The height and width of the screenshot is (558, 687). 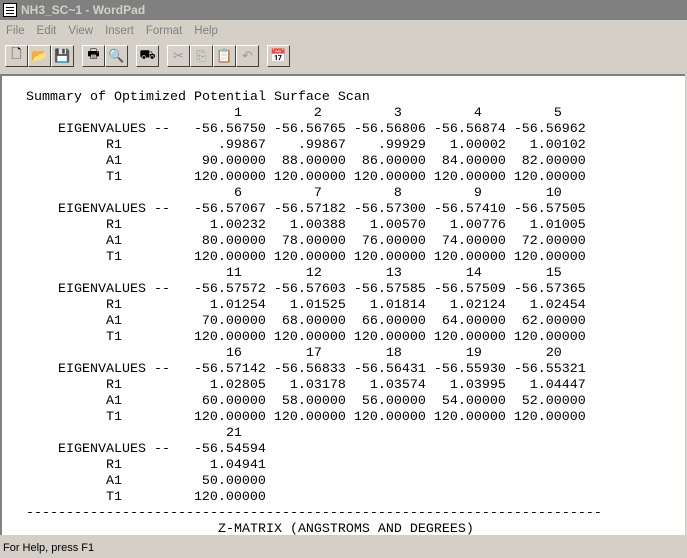 I want to click on r1-value: 1.02454, so click(x=557, y=305).